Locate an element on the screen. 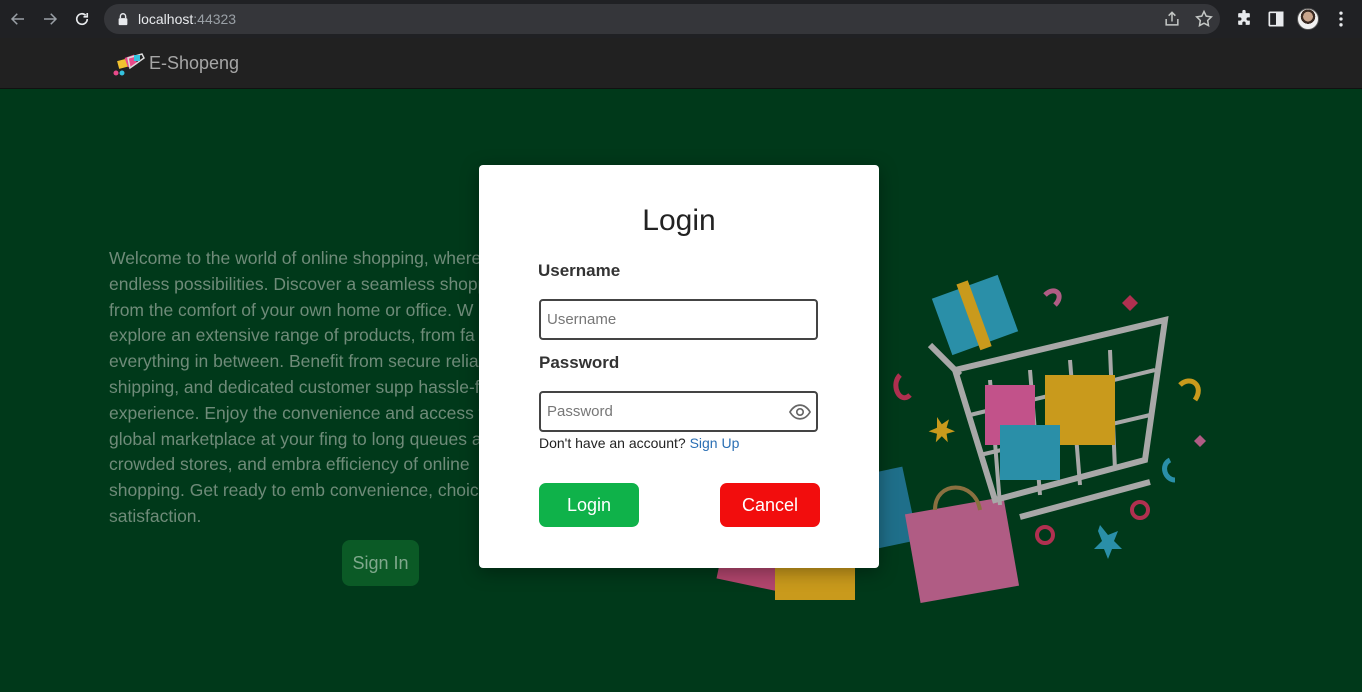 This screenshot has height=692, width=1362. reload-button is located at coordinates (82, 19).